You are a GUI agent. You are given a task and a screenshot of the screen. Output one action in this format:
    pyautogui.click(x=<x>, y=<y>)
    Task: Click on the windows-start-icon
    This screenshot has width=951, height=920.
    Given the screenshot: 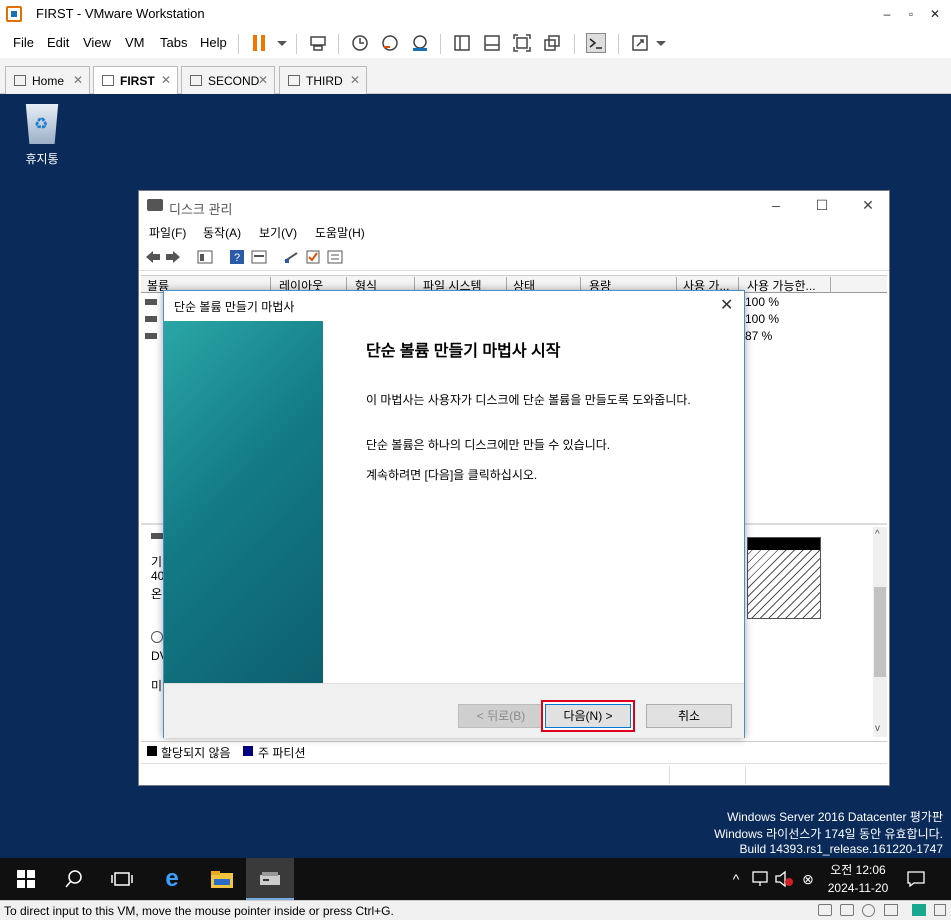 What is the action you would take?
    pyautogui.click(x=26, y=879)
    